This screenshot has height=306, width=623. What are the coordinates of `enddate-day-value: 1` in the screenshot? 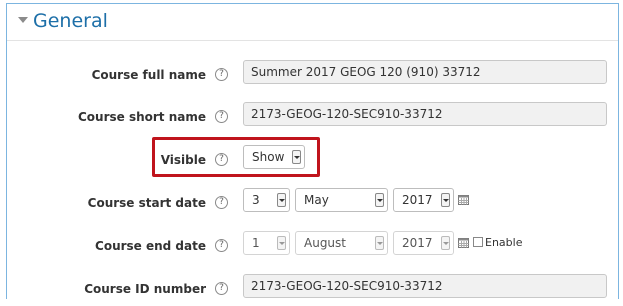 It's located at (256, 243).